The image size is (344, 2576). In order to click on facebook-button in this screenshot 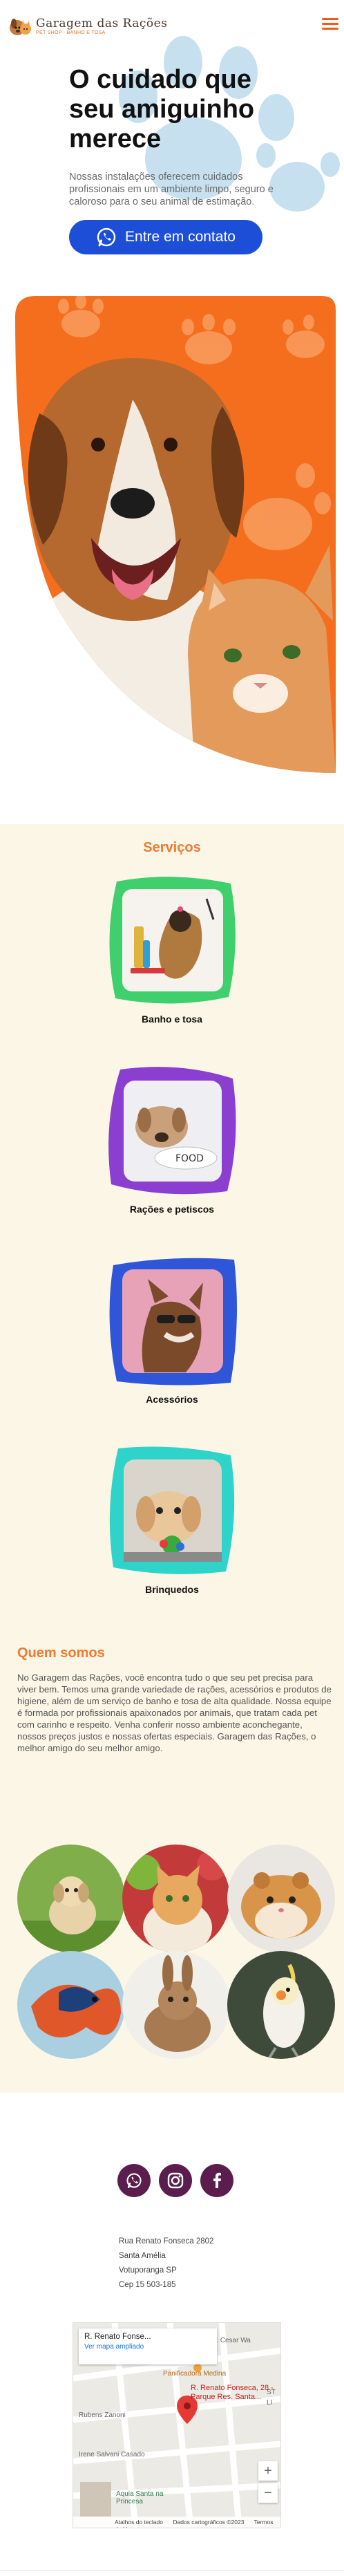, I will do `click(216, 2180)`.